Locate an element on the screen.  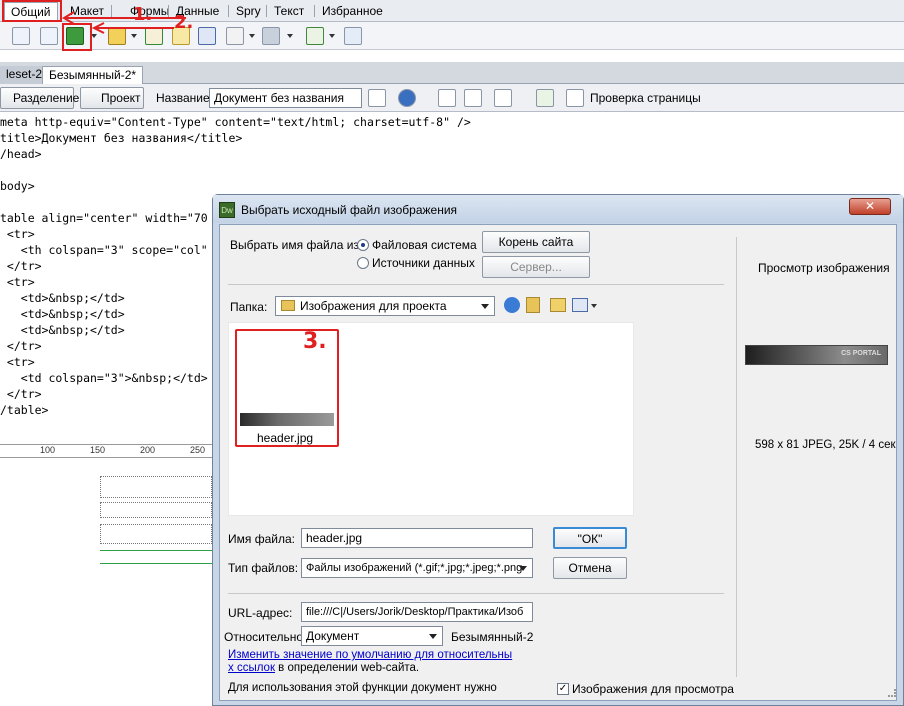
check-page-icon is located at coordinates (575, 98).